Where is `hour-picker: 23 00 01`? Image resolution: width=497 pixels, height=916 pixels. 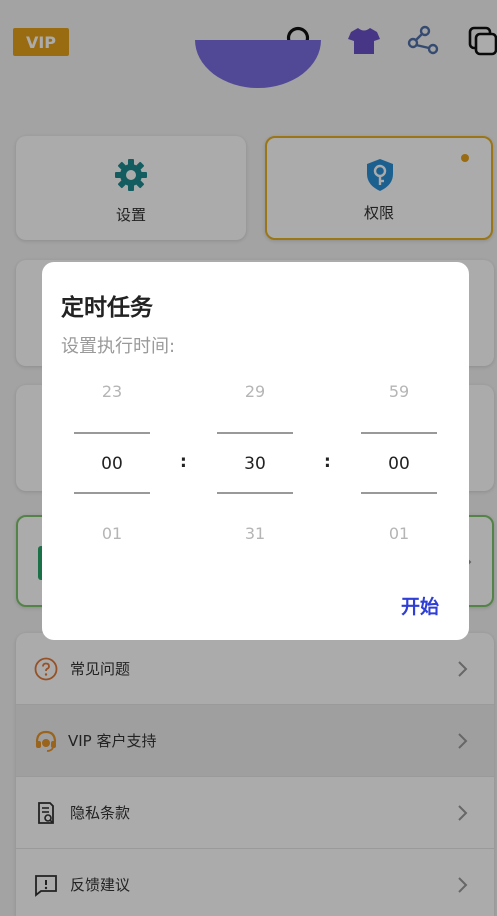
hour-picker: 23 00 01 is located at coordinates (112, 467).